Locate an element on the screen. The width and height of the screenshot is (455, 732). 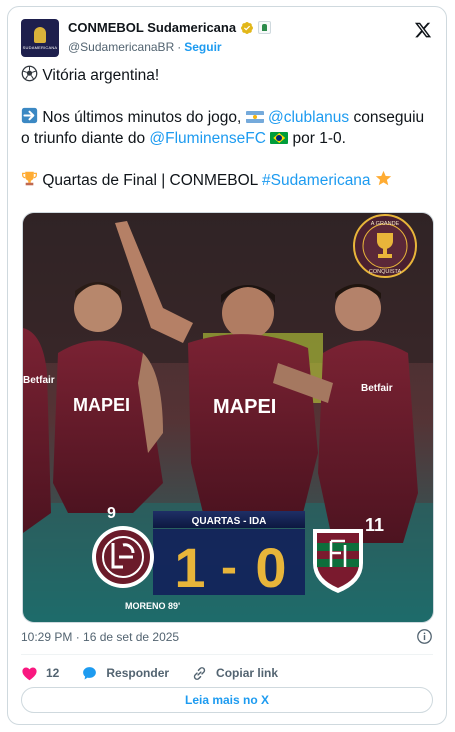
affiliate-badge-icon is located at coordinates (265, 27).